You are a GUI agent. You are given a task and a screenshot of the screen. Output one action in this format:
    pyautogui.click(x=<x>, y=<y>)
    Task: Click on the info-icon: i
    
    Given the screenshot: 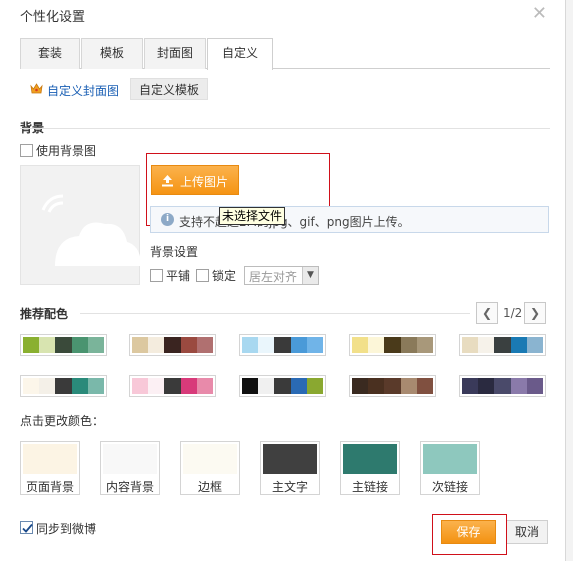 What is the action you would take?
    pyautogui.click(x=167, y=219)
    